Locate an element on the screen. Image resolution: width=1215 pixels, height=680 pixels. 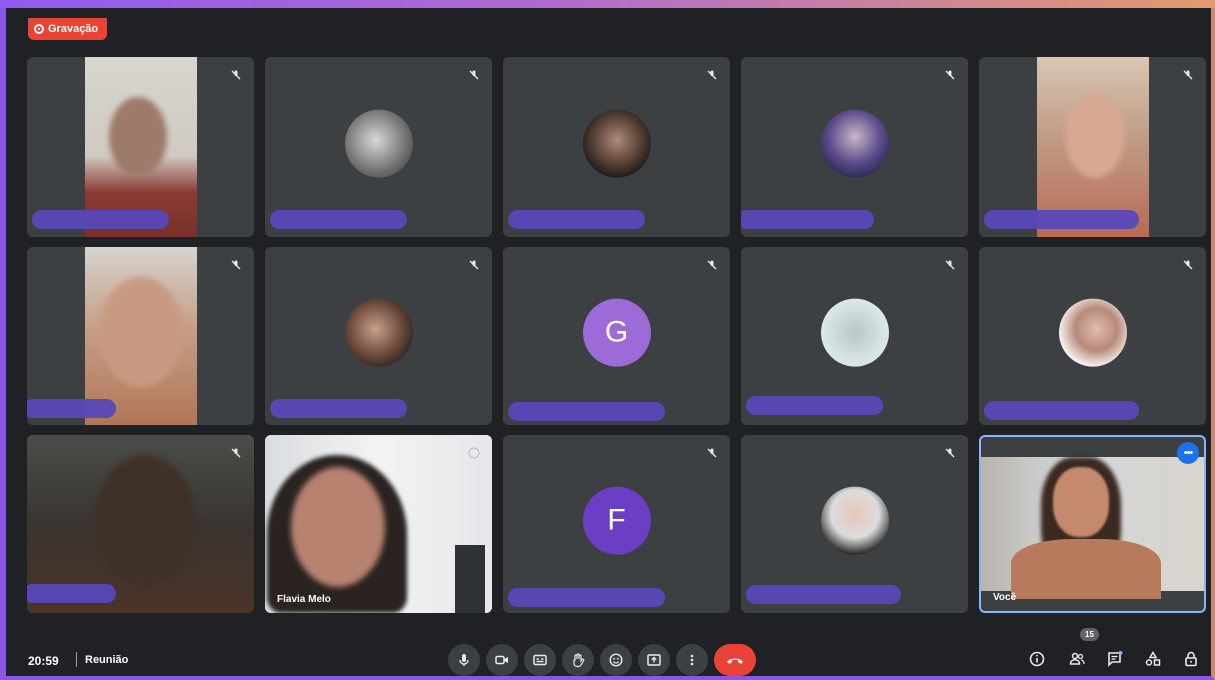
host-controls-icon is located at coordinates (1191, 659).